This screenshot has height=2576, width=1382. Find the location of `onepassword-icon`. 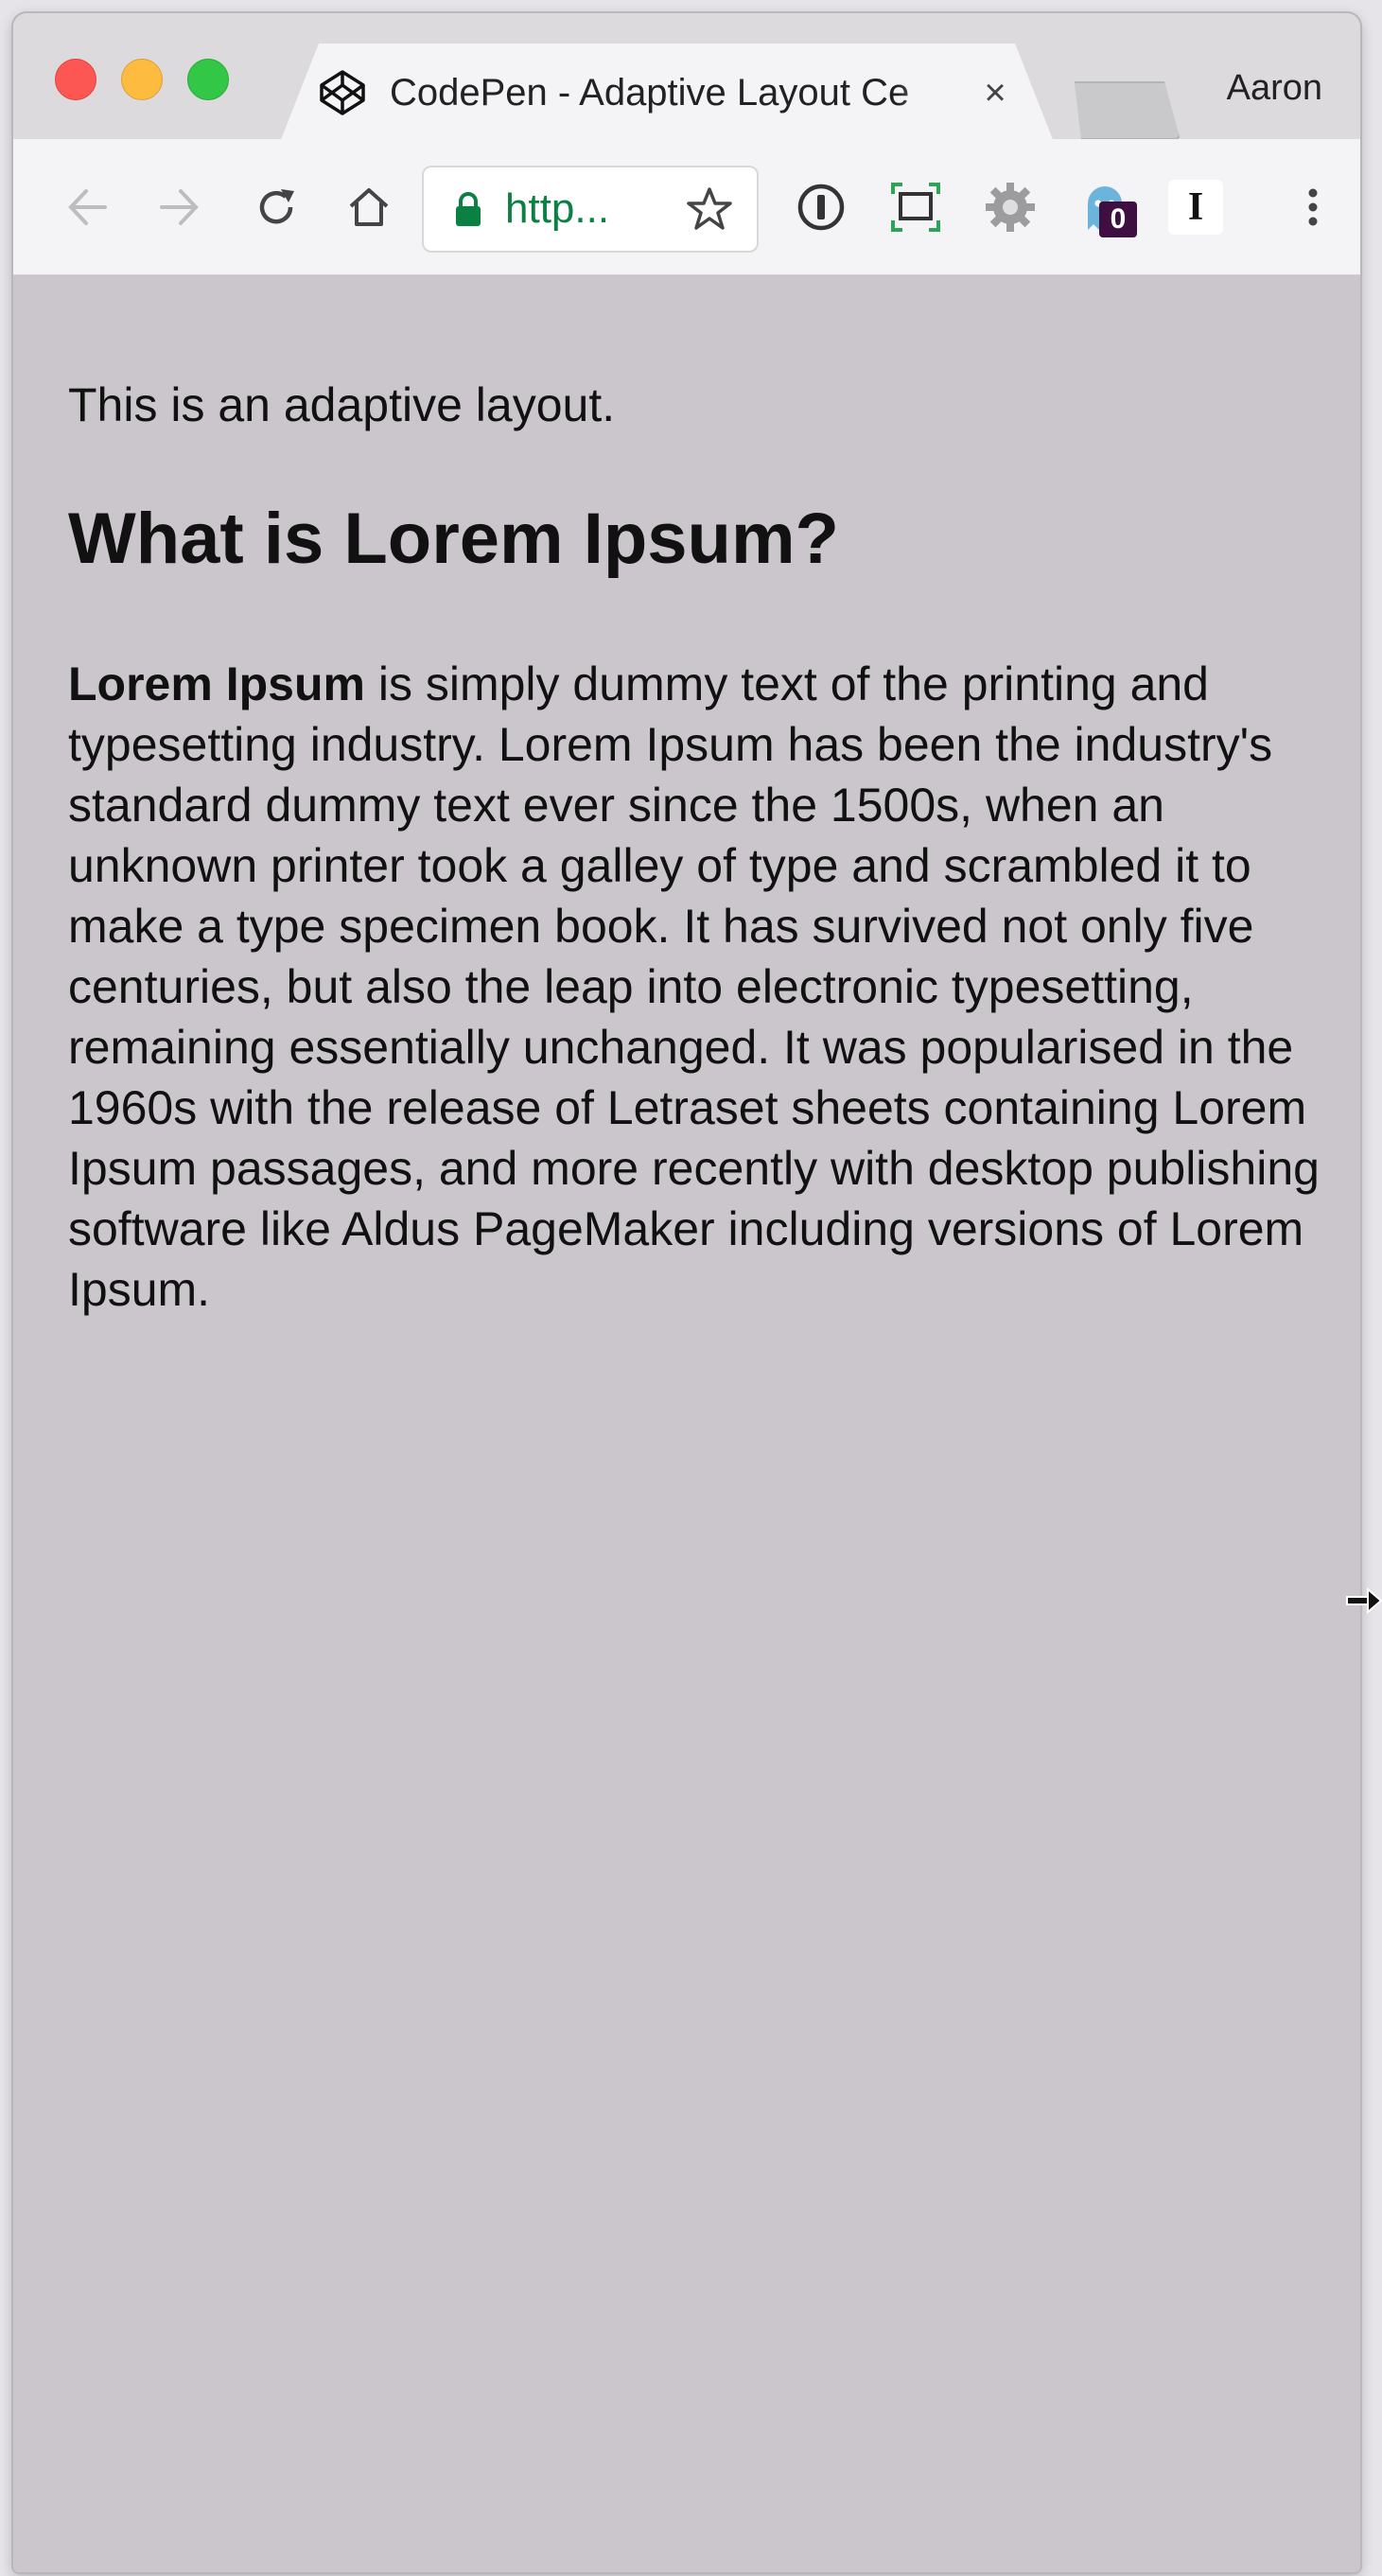

onepassword-icon is located at coordinates (821, 207).